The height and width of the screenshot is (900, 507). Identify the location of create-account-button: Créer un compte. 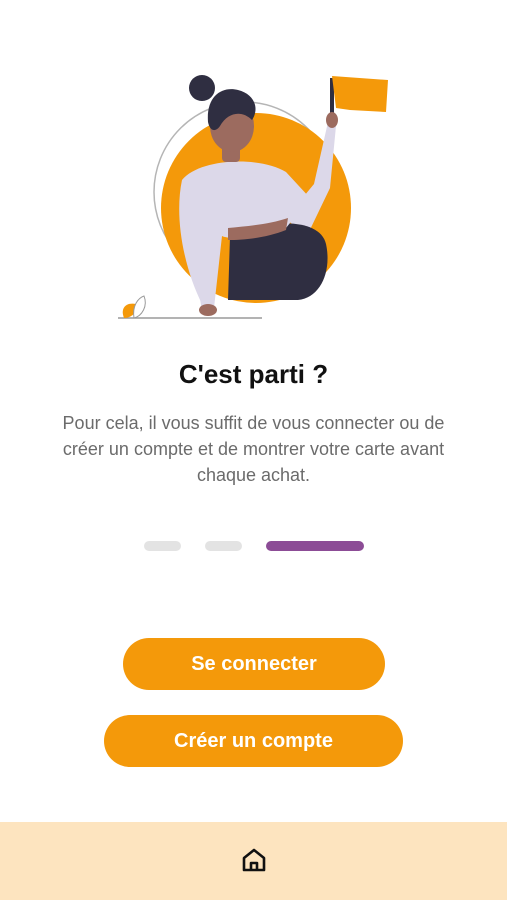
(253, 741).